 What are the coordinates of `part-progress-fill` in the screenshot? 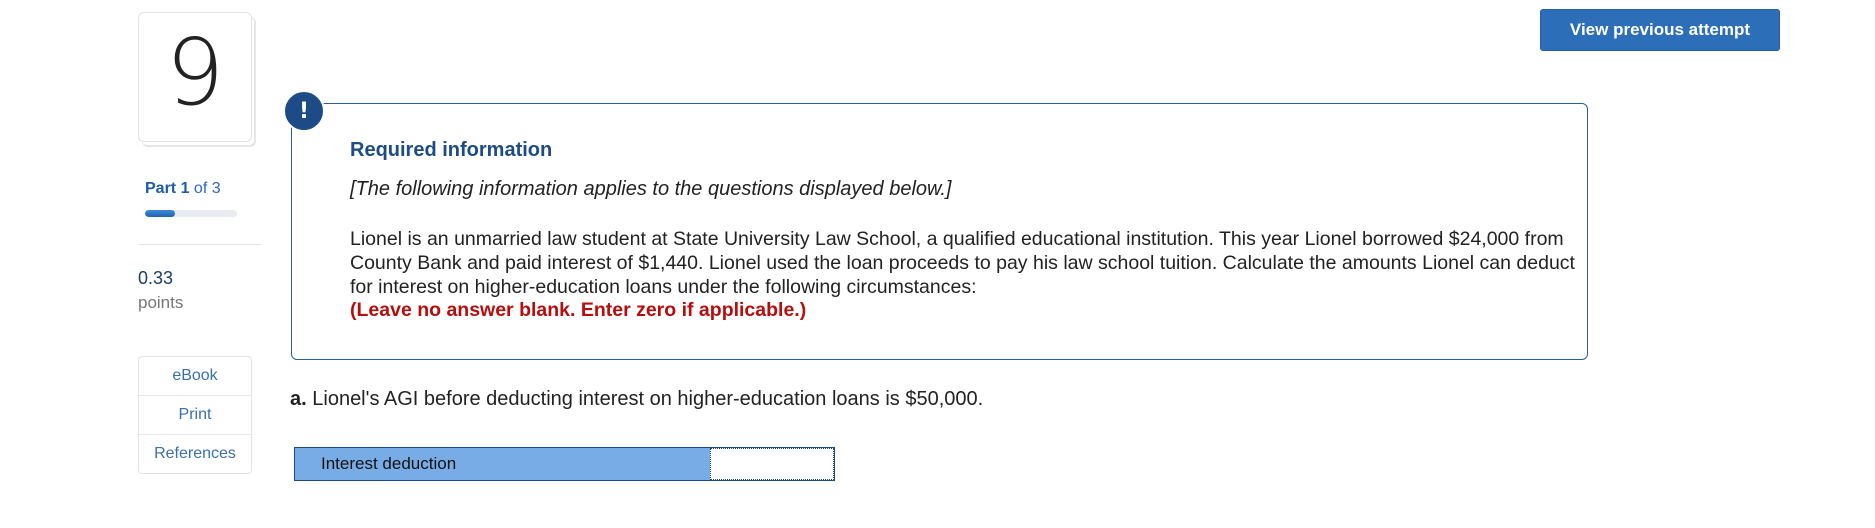 It's located at (160, 213).